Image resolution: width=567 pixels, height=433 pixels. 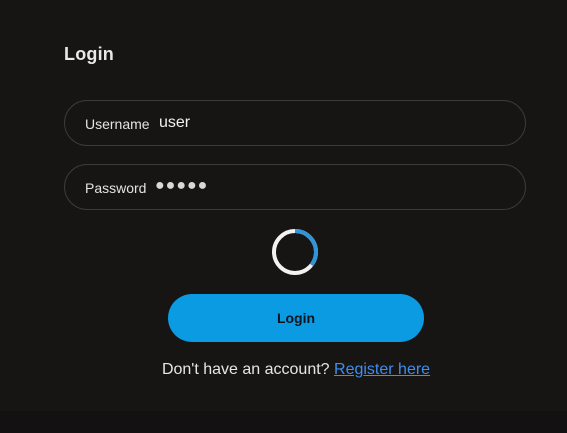 What do you see at coordinates (306, 248) in the screenshot?
I see `spinner-arc` at bounding box center [306, 248].